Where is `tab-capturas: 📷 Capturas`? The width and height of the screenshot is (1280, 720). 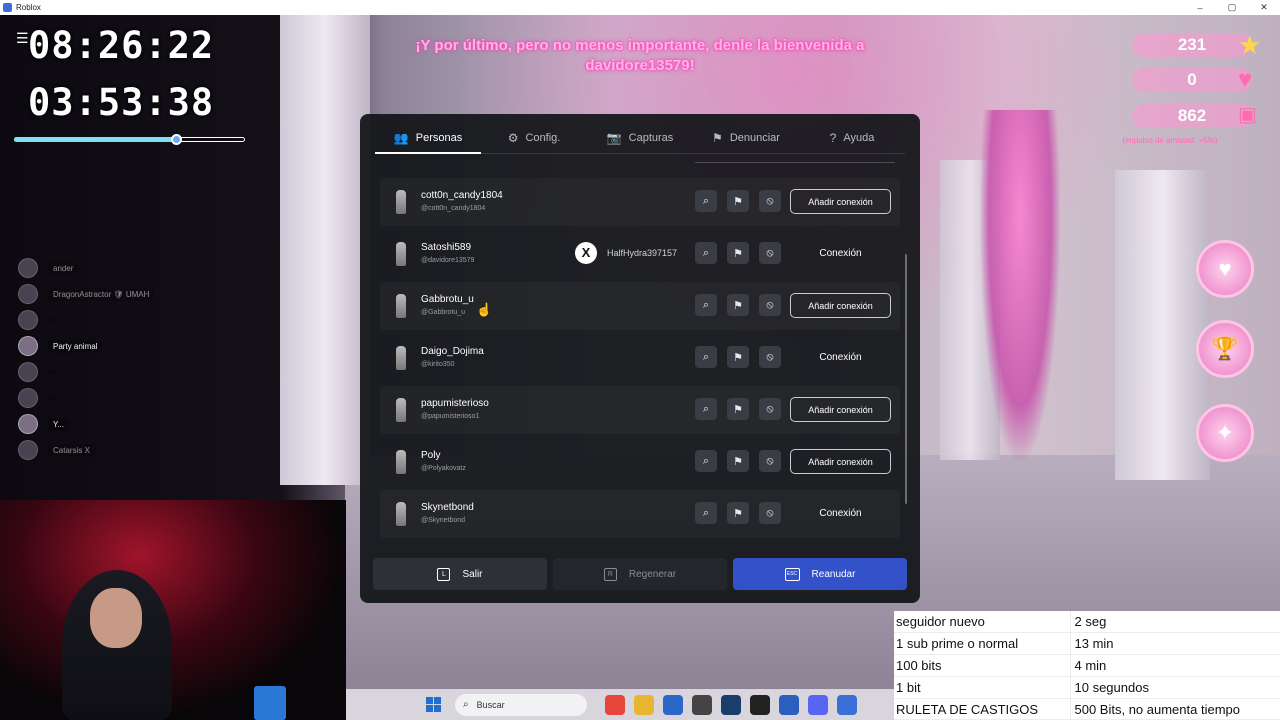 tab-capturas: 📷 Capturas is located at coordinates (640, 137).